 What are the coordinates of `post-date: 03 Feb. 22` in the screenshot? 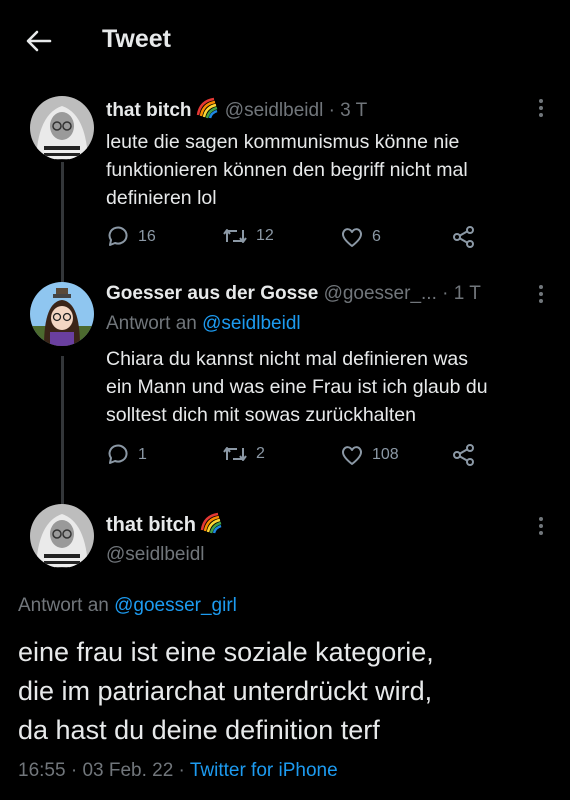 It's located at (127, 770).